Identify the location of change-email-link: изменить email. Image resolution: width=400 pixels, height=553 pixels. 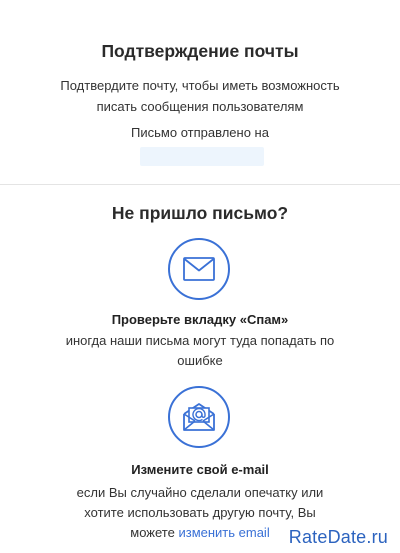
(223, 532).